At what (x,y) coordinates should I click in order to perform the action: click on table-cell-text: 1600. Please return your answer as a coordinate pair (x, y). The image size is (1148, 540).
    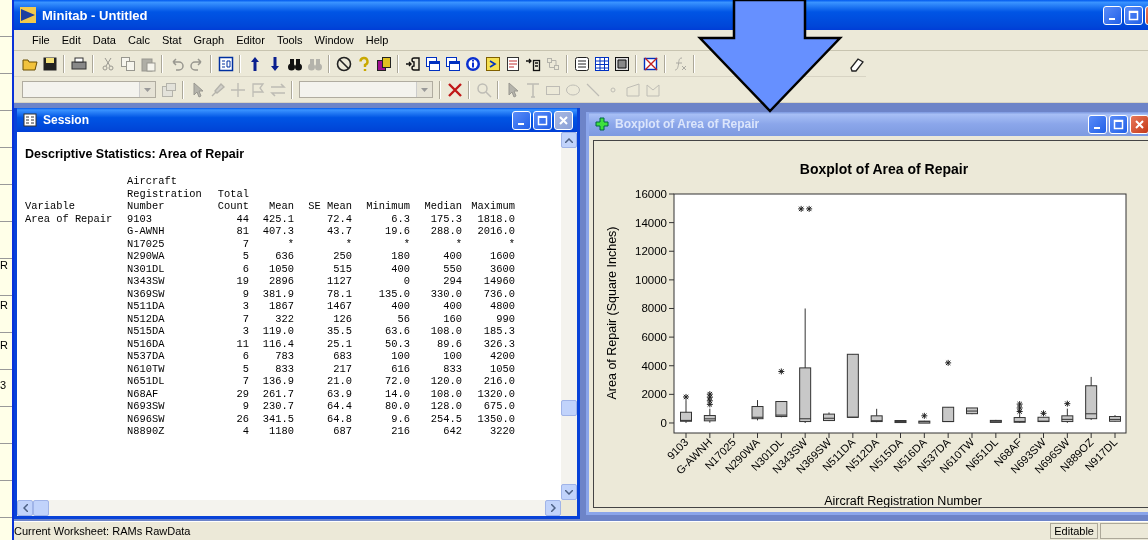
    Looking at the image, I should click on (502, 256).